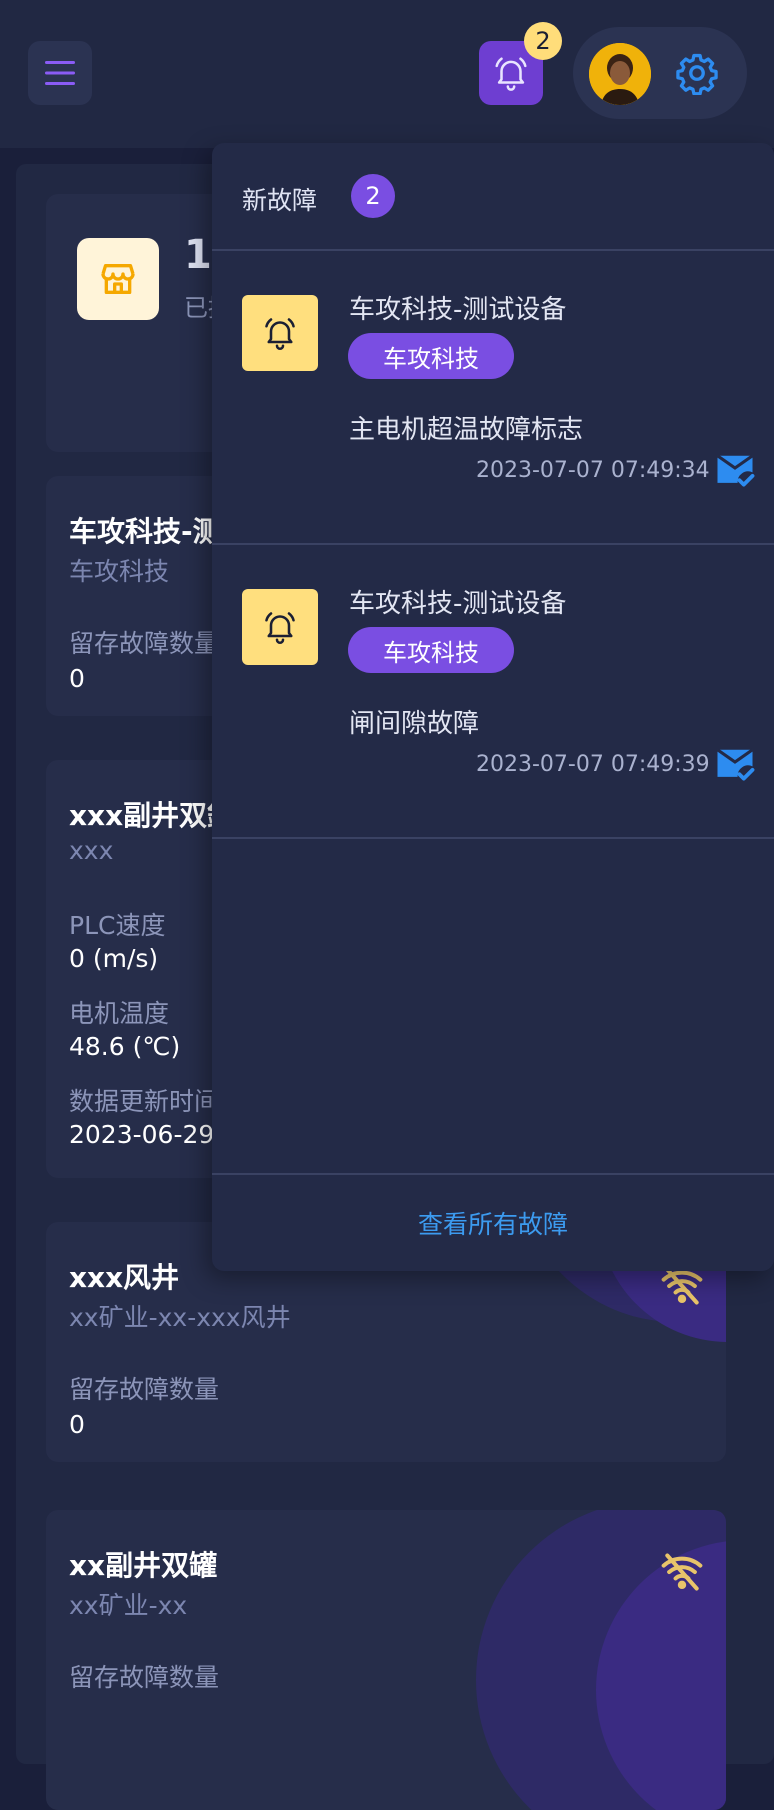 The height and width of the screenshot is (1810, 774). What do you see at coordinates (117, 925) in the screenshot?
I see `plc-speed-label: PLC速度` at bounding box center [117, 925].